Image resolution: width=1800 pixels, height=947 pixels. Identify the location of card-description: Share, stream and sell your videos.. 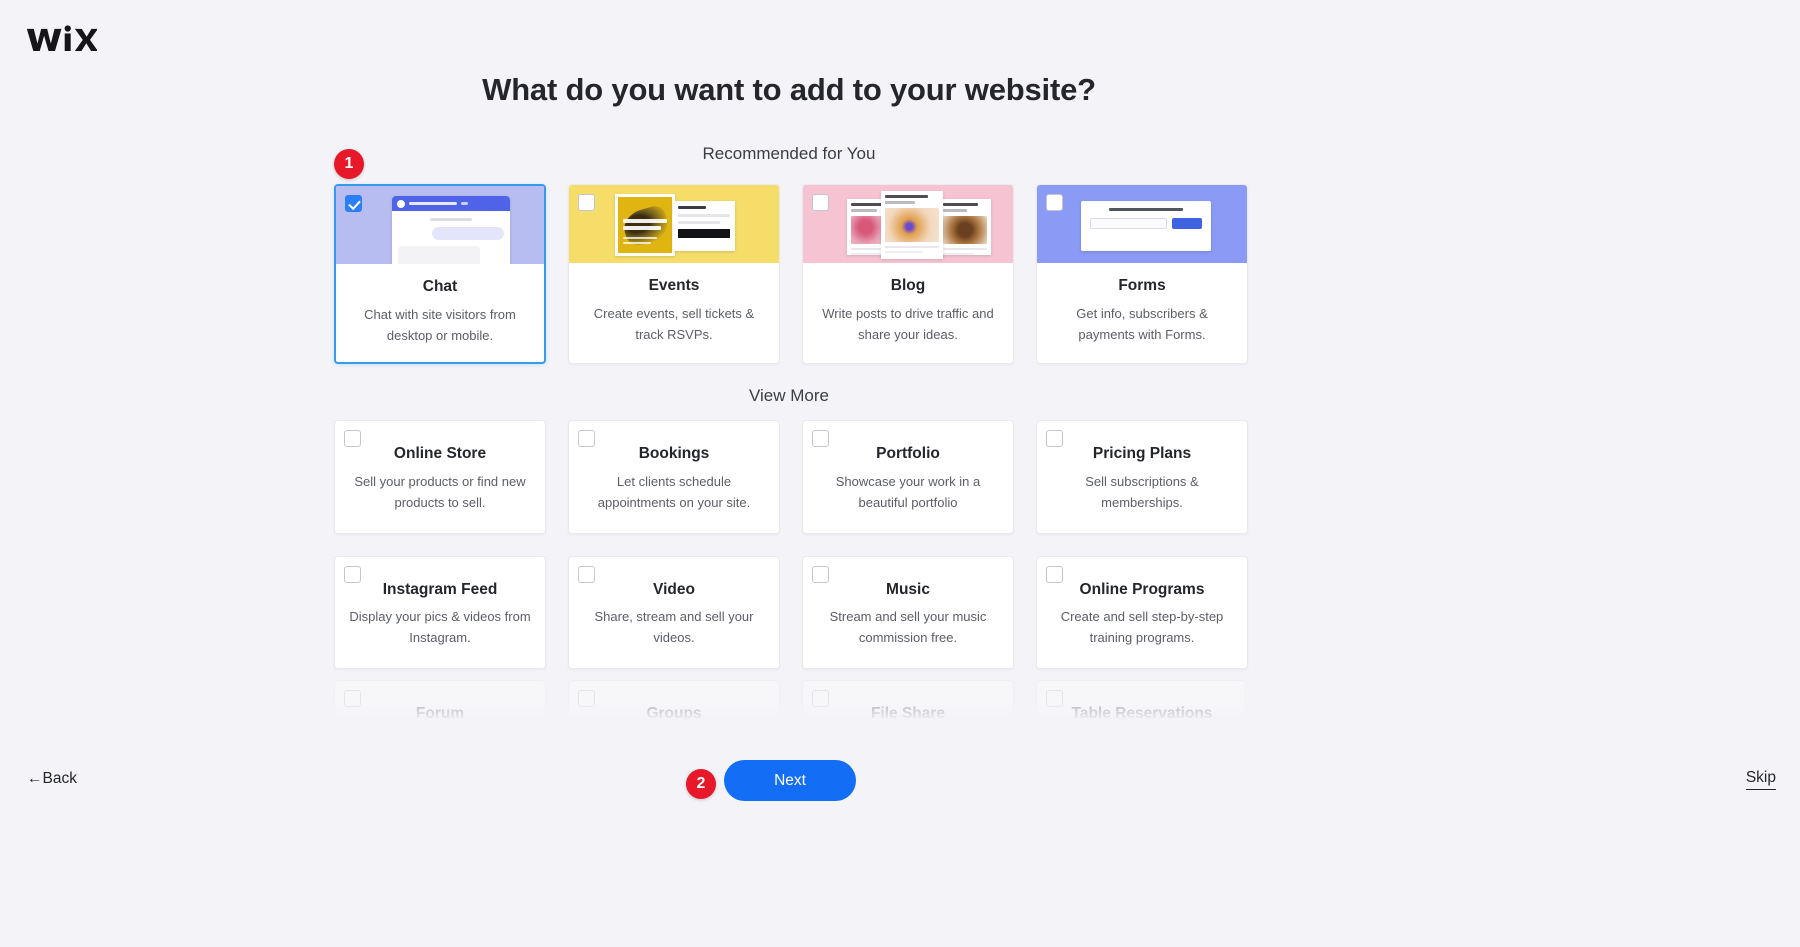
(674, 627).